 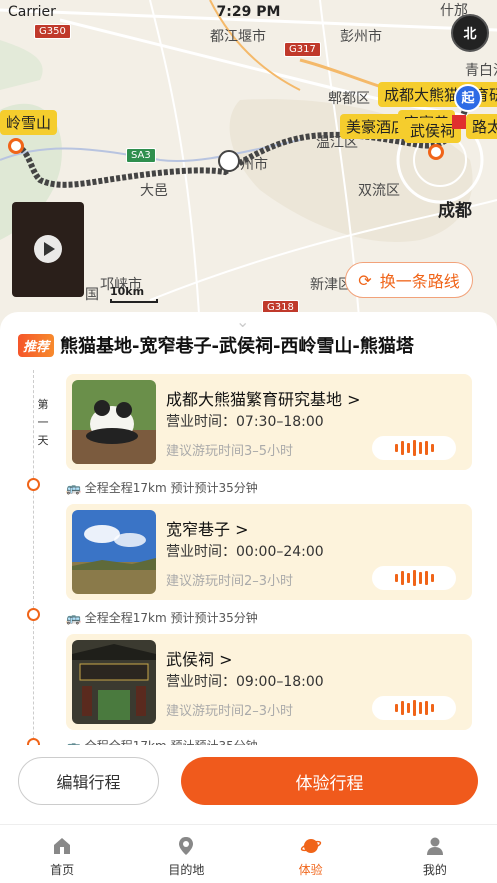 I want to click on road-tag-sa3: SA3, so click(x=141, y=155).